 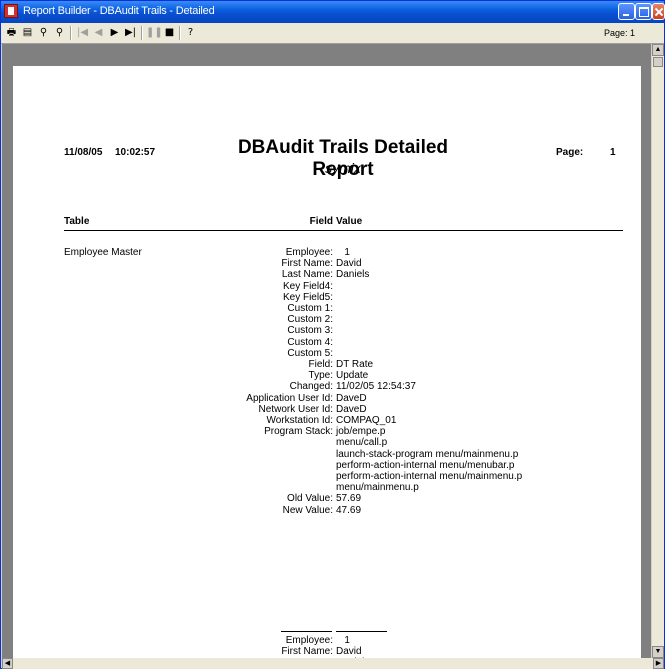 I want to click on field-label: Custom 3:, so click(x=310, y=331).